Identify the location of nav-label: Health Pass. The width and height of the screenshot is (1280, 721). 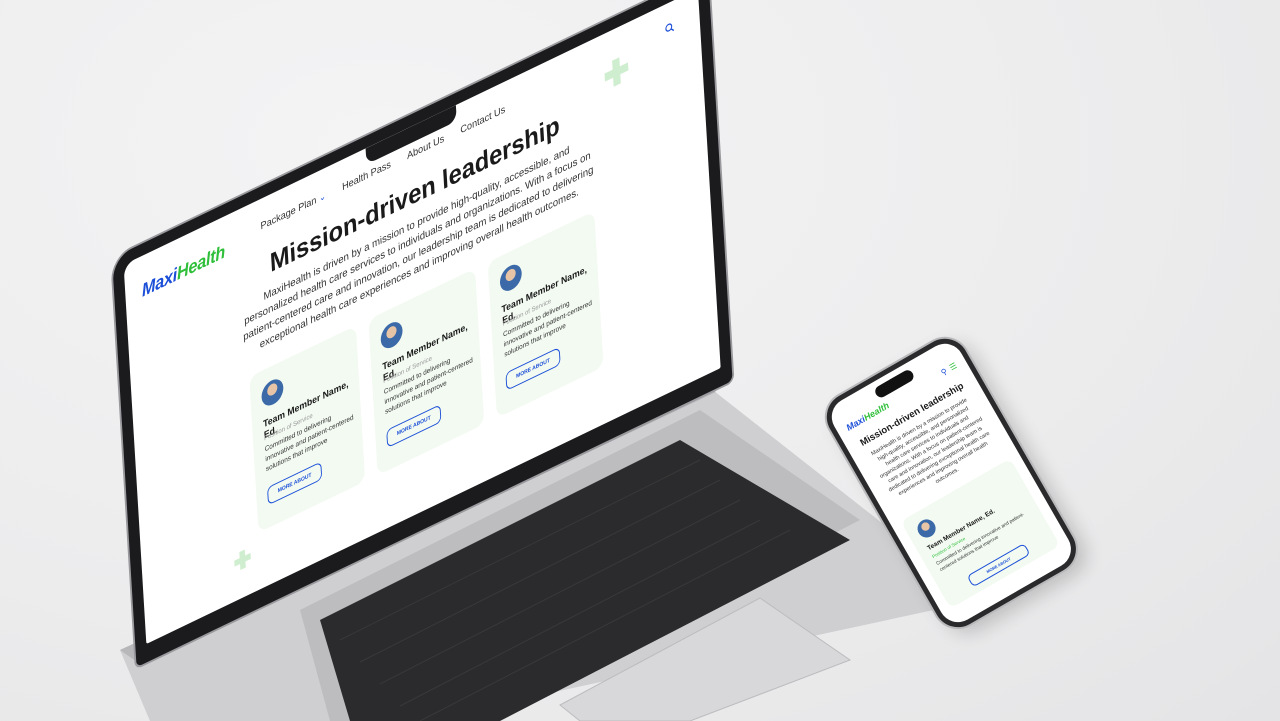
(366, 176).